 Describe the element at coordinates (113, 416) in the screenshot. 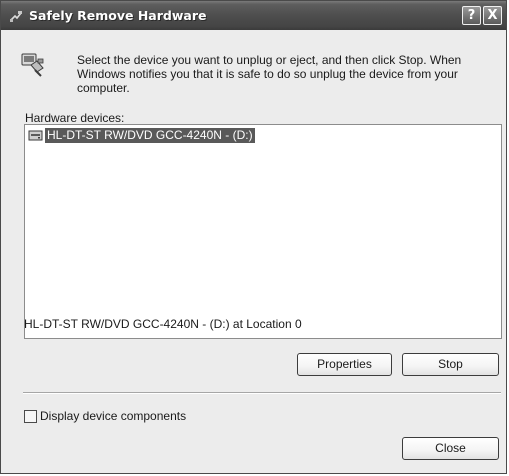

I see `display-components-label: Display device components` at that location.